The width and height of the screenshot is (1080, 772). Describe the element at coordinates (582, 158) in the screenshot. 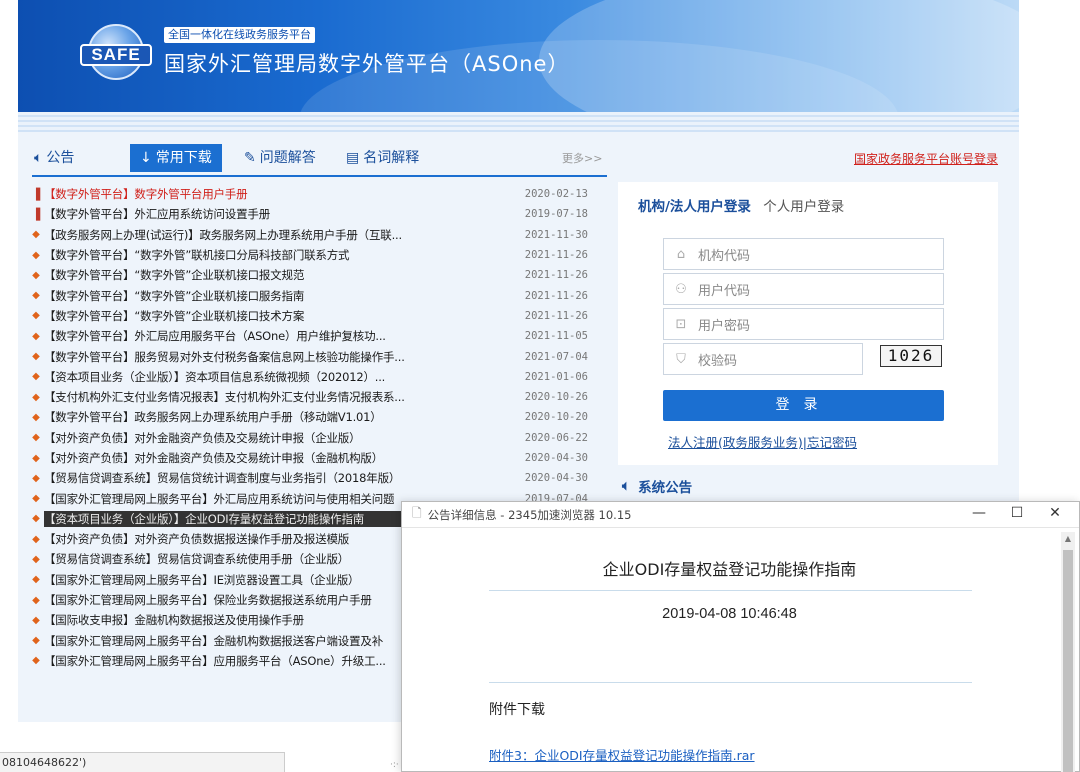

I see `more-link: 更多>>` at that location.